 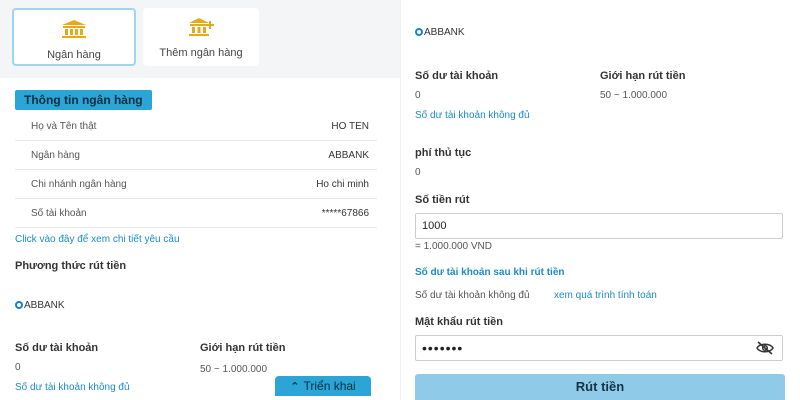 What do you see at coordinates (443, 153) in the screenshot?
I see `fee-label: phí thủ tục` at bounding box center [443, 153].